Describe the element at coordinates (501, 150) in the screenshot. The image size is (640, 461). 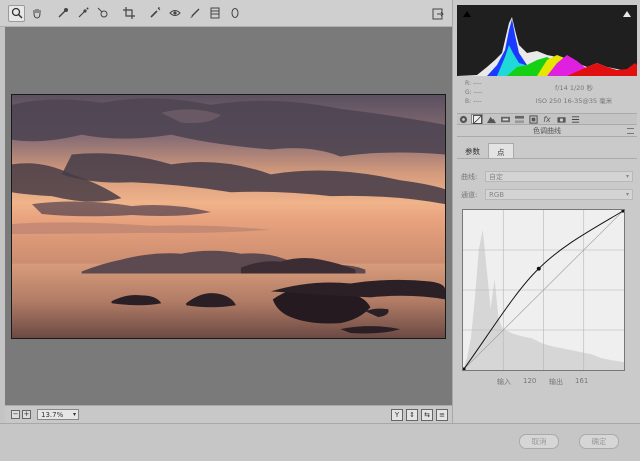
I see `tab-point: 点` at that location.